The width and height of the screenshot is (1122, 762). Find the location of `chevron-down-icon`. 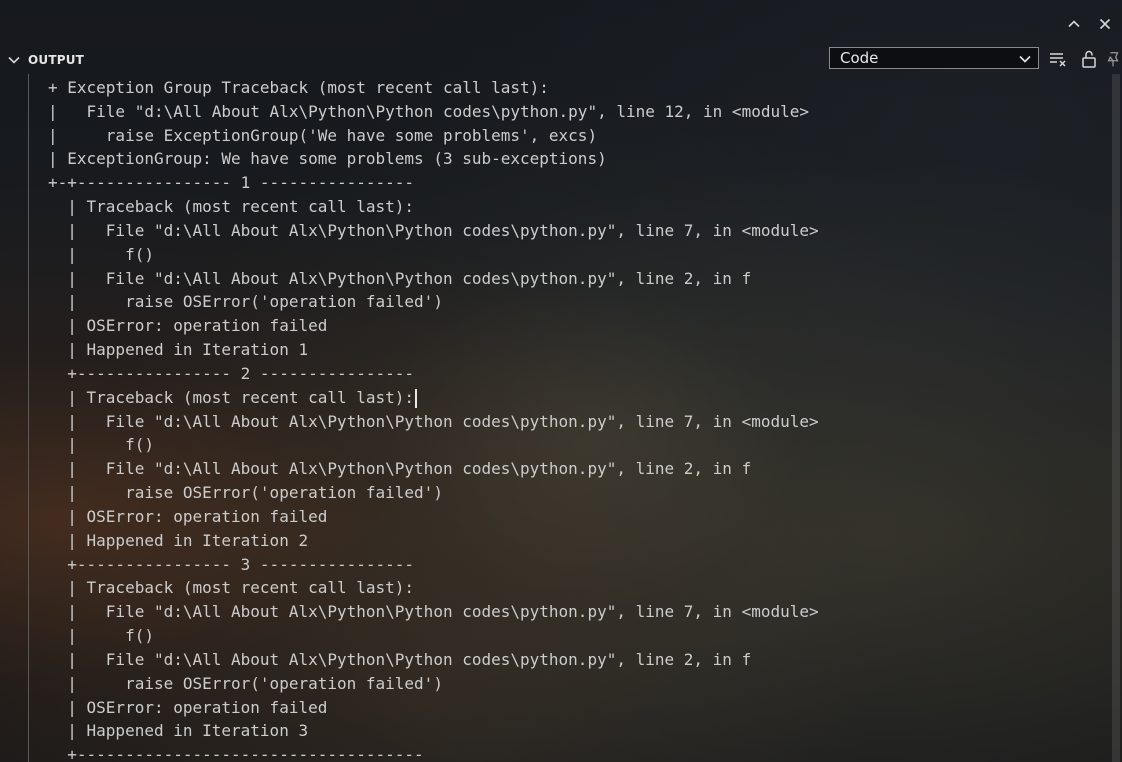

chevron-down-icon is located at coordinates (14, 60).